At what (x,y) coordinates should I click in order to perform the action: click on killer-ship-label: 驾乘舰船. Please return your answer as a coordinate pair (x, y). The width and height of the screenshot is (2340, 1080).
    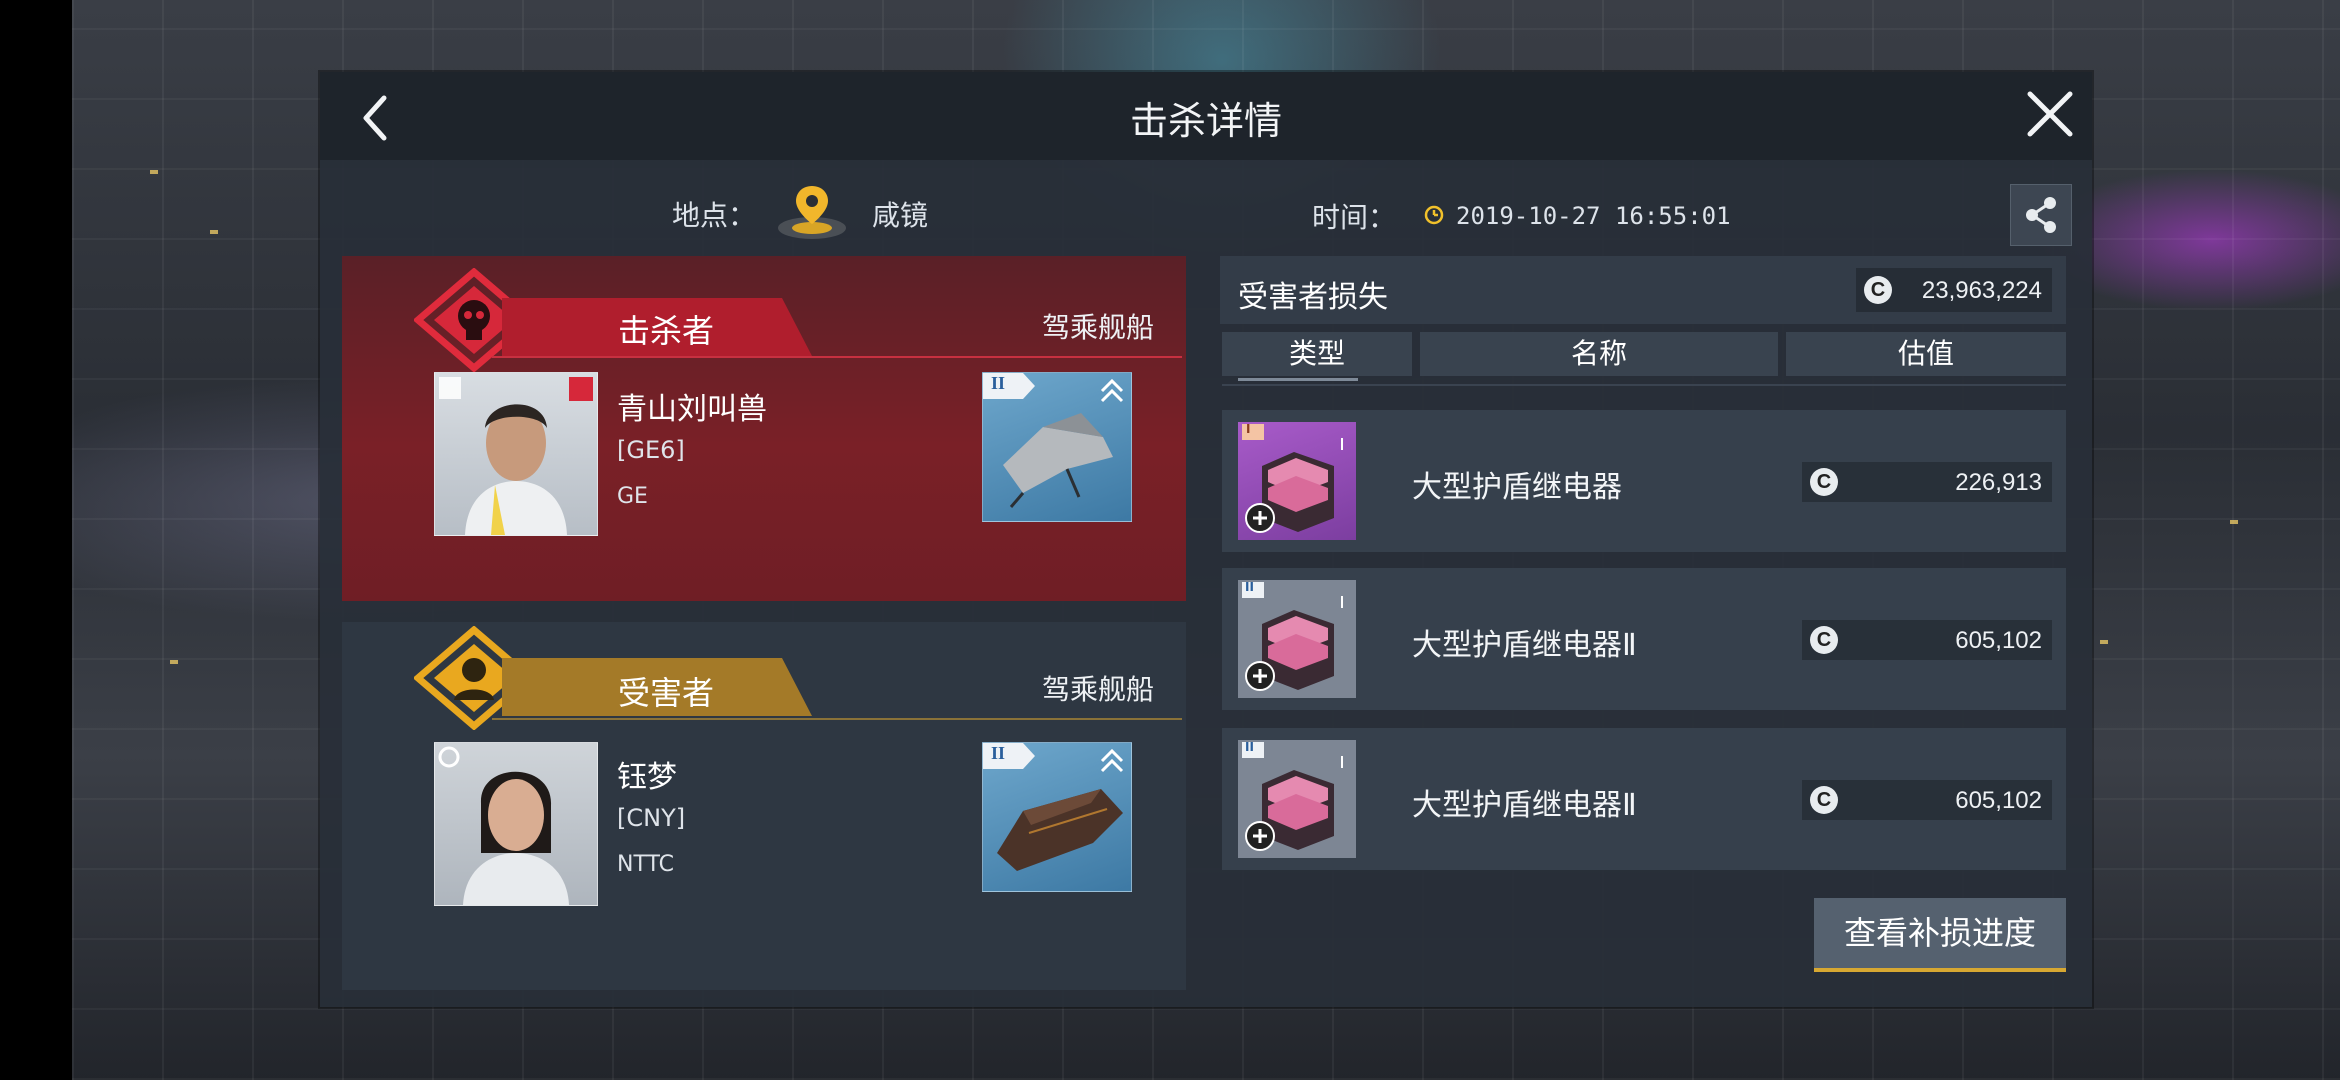
    Looking at the image, I should click on (1098, 327).